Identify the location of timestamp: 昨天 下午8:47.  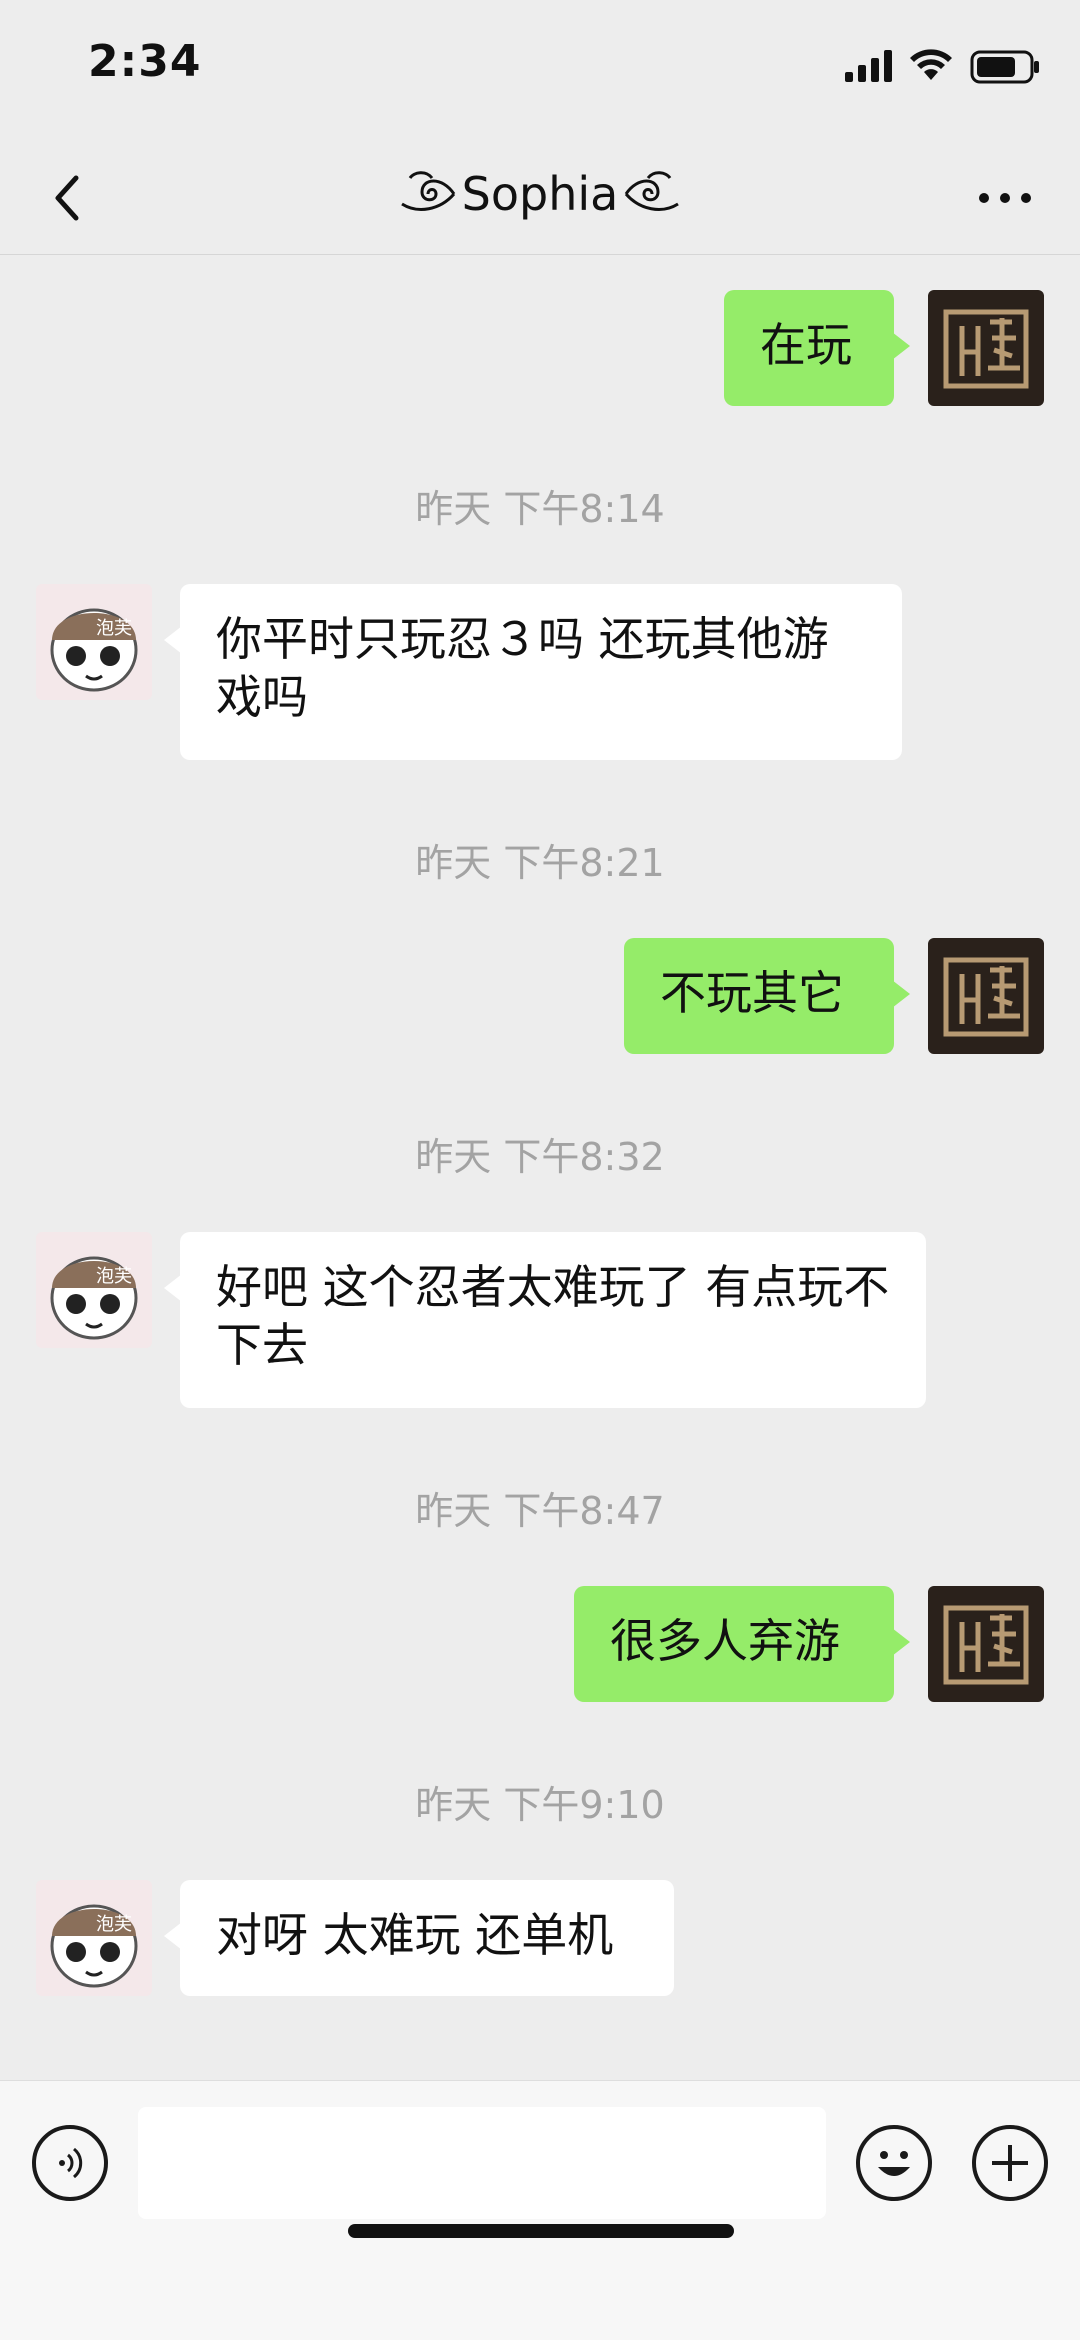
(540, 1511).